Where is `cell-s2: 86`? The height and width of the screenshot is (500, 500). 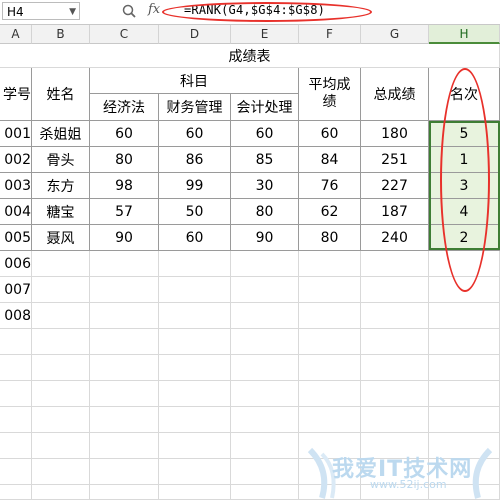
cell-s2: 86 is located at coordinates (195, 160).